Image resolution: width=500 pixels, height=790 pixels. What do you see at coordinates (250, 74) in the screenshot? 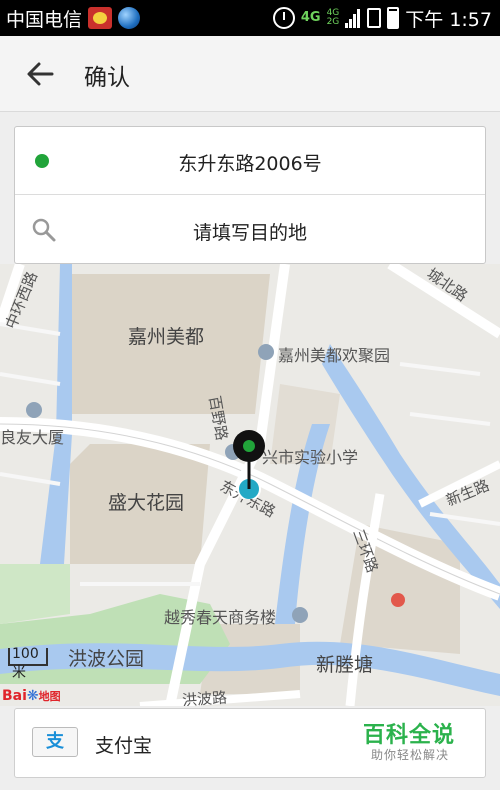
I see `app-bar: 确认` at bounding box center [250, 74].